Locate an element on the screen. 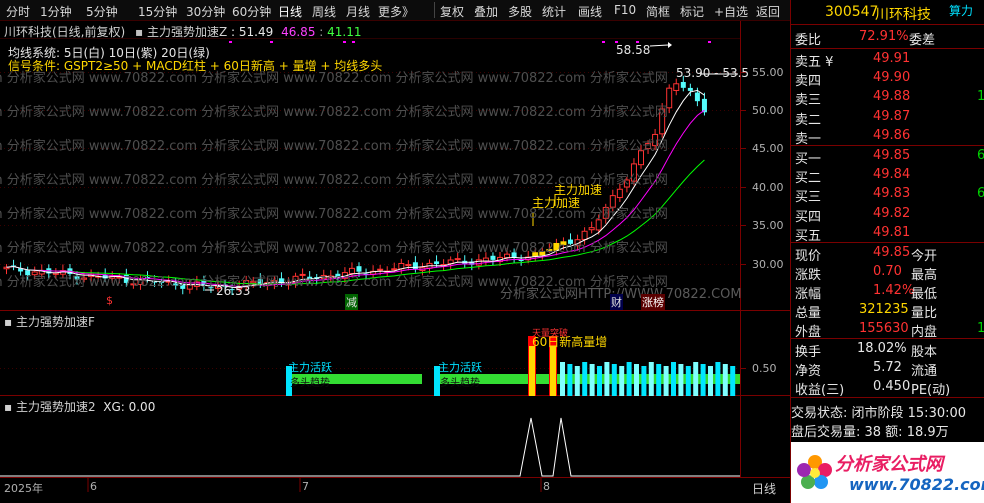  stock-code: 300547 is located at coordinates (852, 12).